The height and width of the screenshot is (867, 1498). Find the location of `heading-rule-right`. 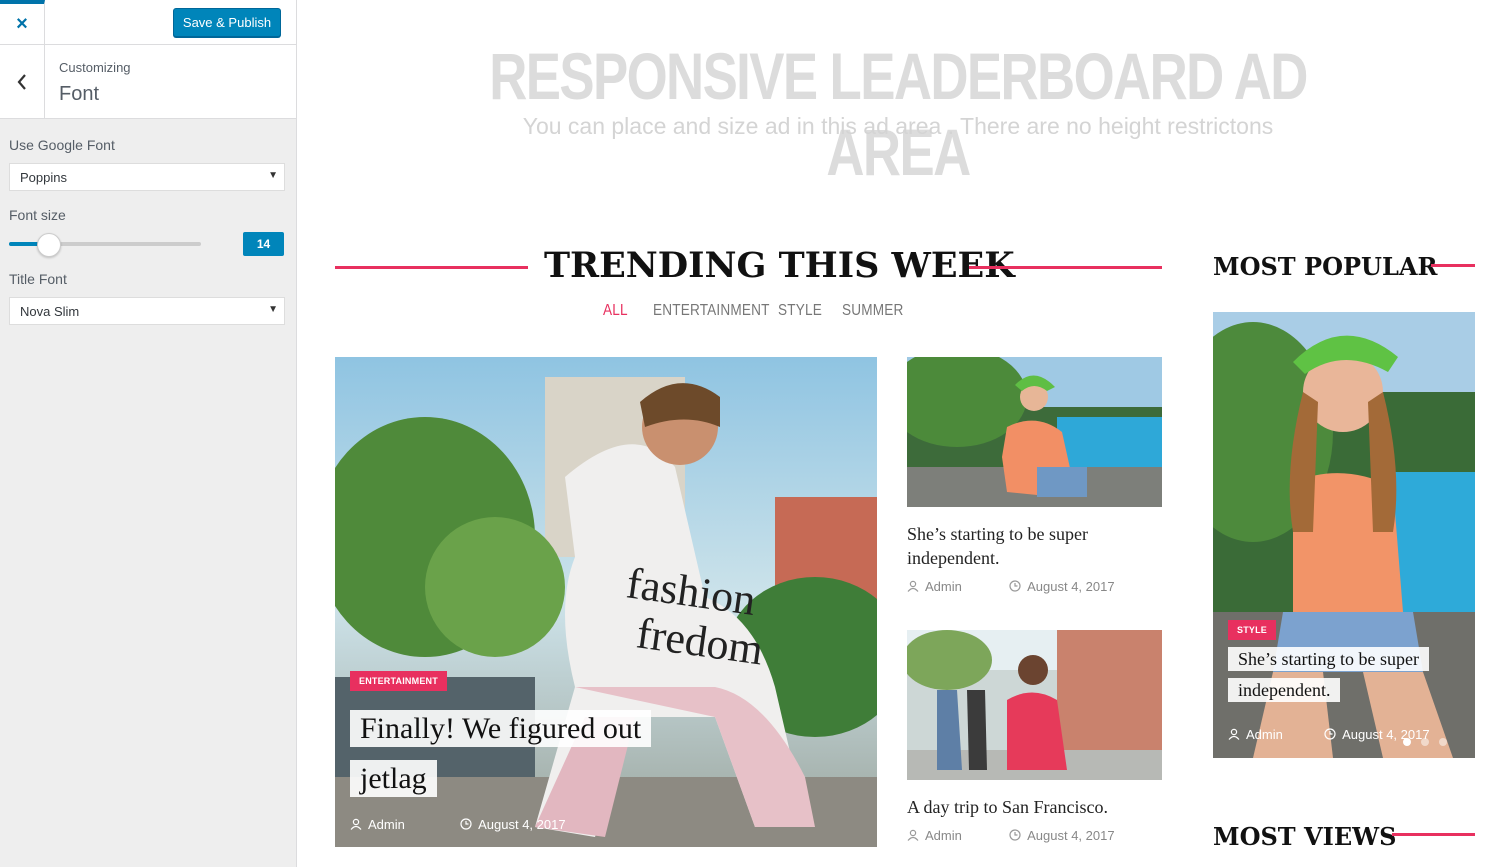

heading-rule-right is located at coordinates (1065, 267).